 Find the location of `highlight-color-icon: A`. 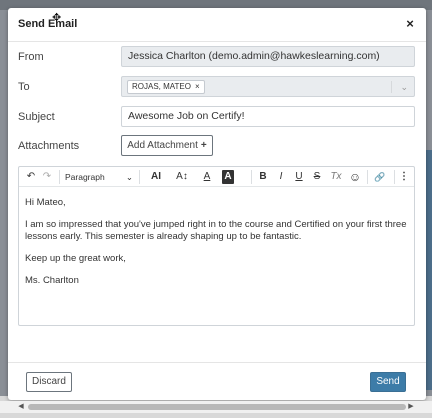

highlight-color-icon: A is located at coordinates (228, 177).